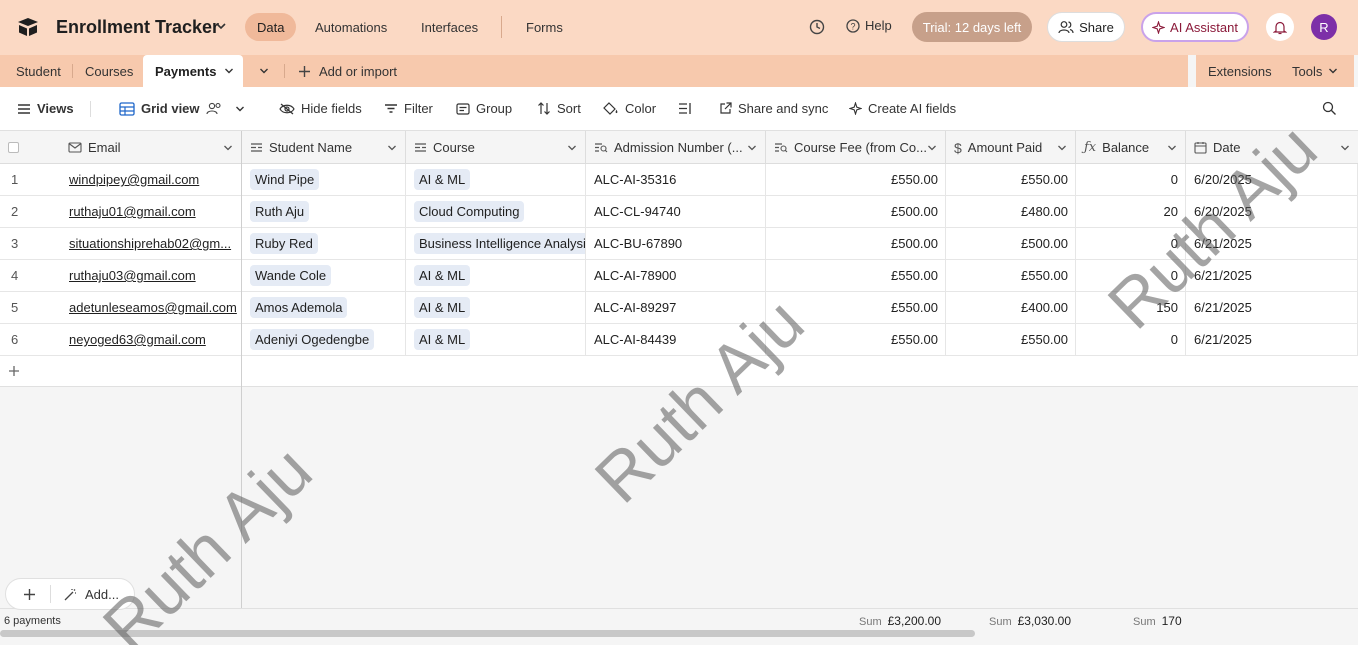  Describe the element at coordinates (109, 71) in the screenshot. I see `tab-courses: Courses` at that location.